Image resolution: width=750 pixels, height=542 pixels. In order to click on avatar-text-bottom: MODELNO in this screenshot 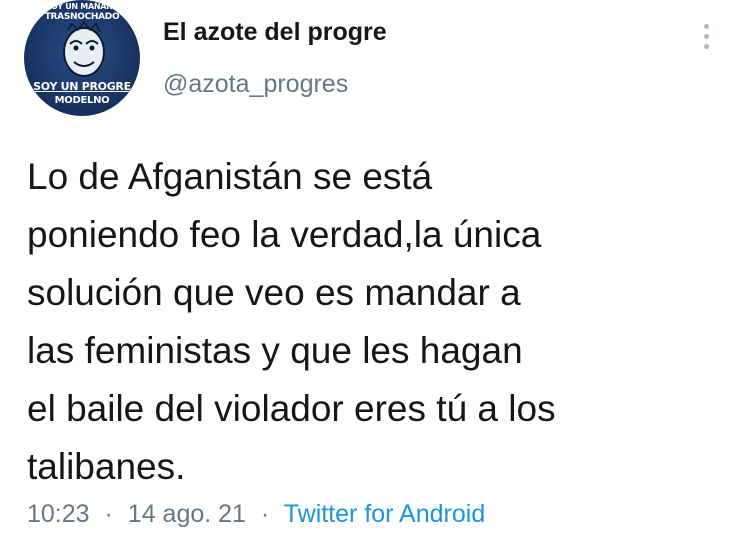, I will do `click(82, 100)`.